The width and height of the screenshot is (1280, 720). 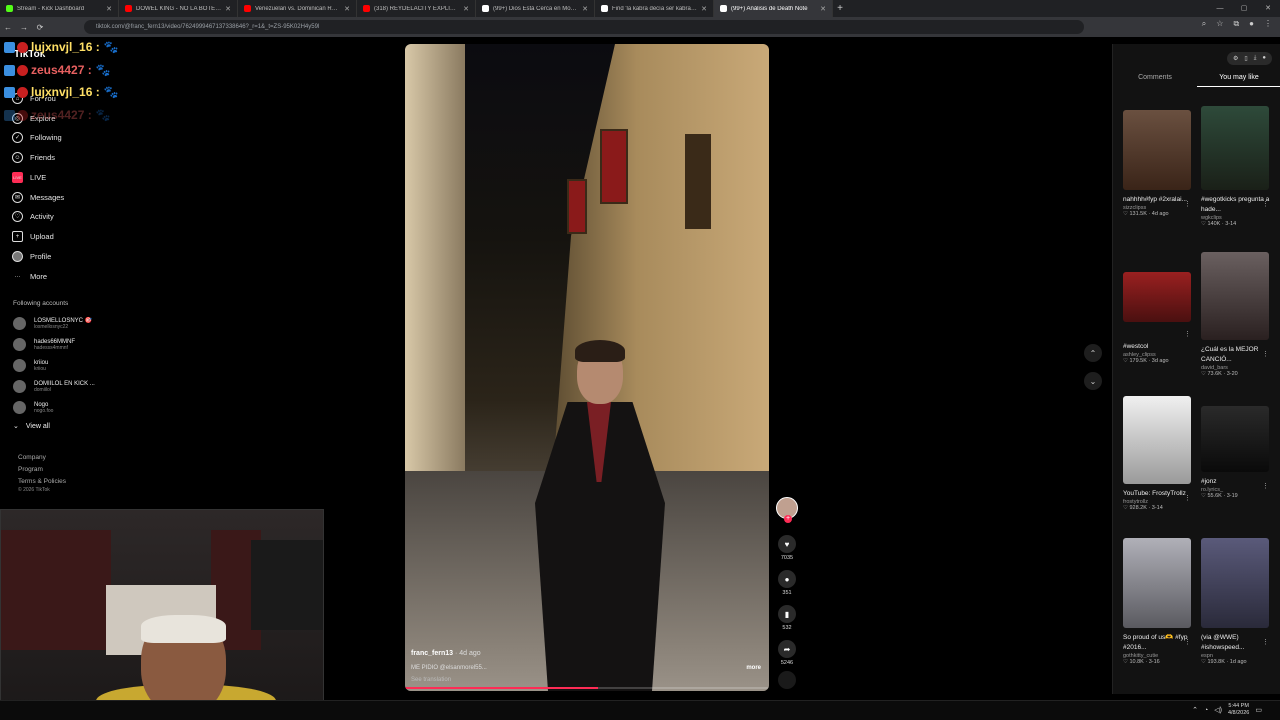 What do you see at coordinates (29, 177) in the screenshot?
I see `sidebar-item-live: LIVE LIVE` at bounding box center [29, 177].